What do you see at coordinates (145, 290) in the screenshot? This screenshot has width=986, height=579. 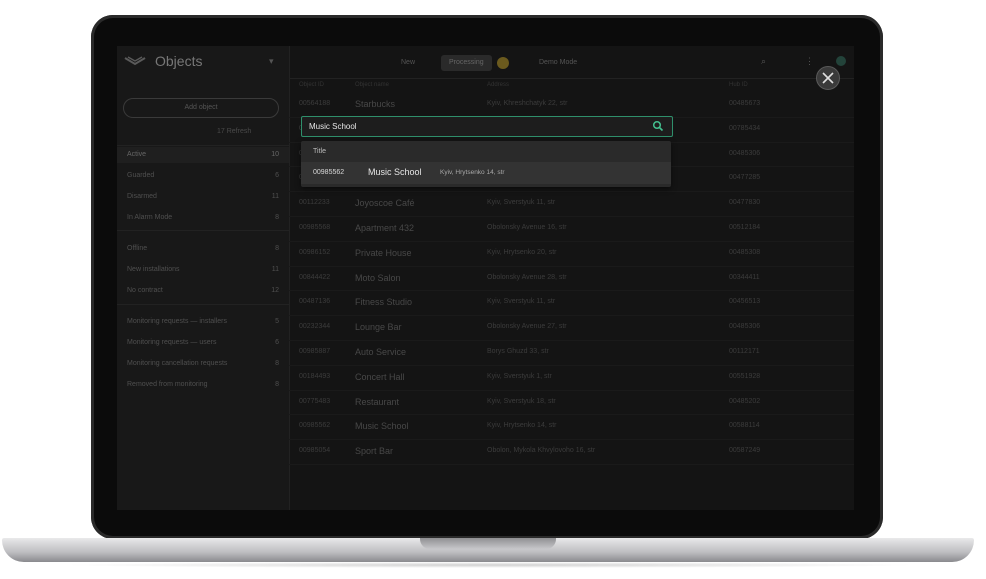 I see `sidebar-item-label: No contract` at bounding box center [145, 290].